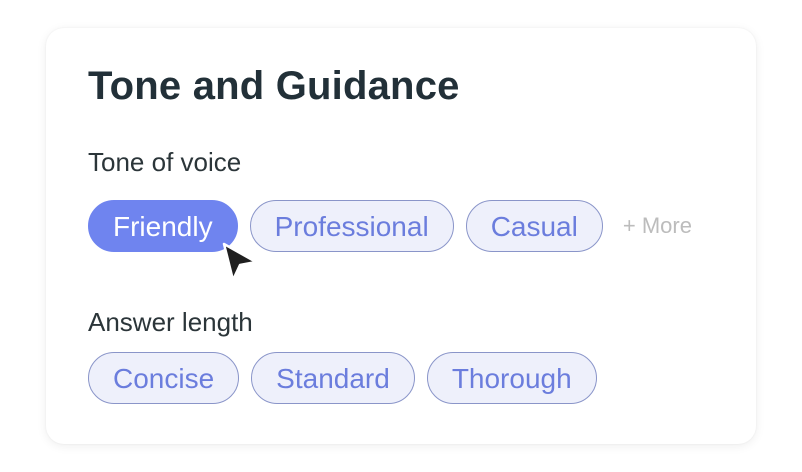  What do you see at coordinates (164, 378) in the screenshot?
I see `length-chip-concise: Concise` at bounding box center [164, 378].